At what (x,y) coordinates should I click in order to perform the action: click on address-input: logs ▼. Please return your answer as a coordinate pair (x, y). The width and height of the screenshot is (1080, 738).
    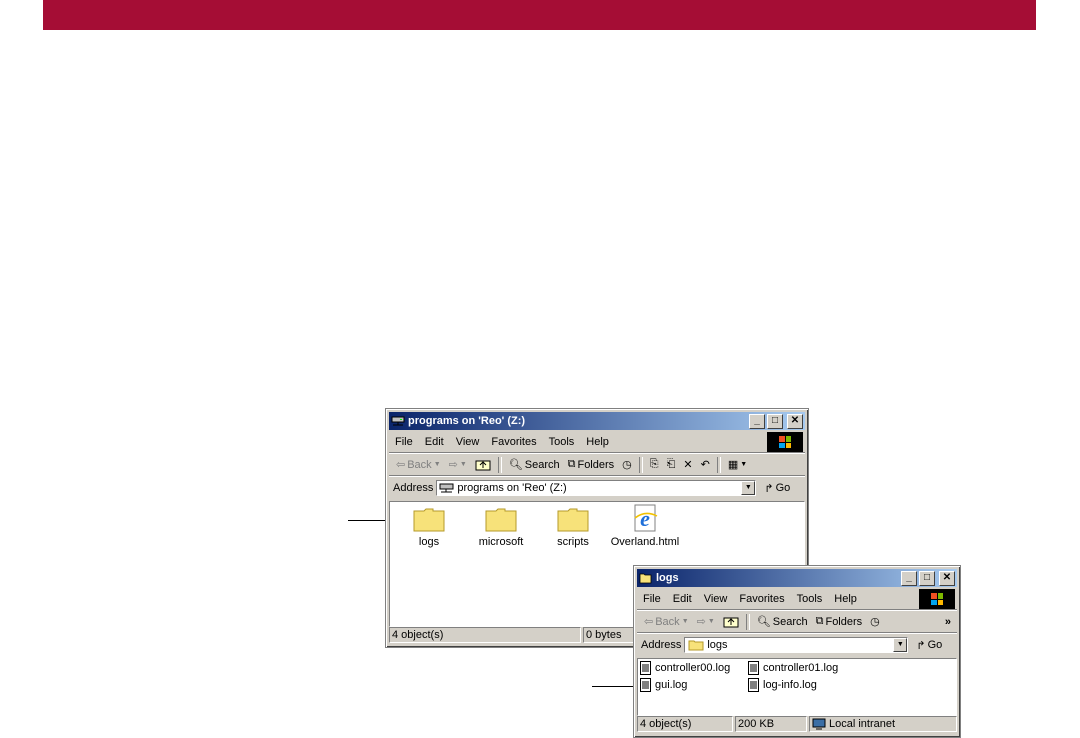
    Looking at the image, I should click on (796, 645).